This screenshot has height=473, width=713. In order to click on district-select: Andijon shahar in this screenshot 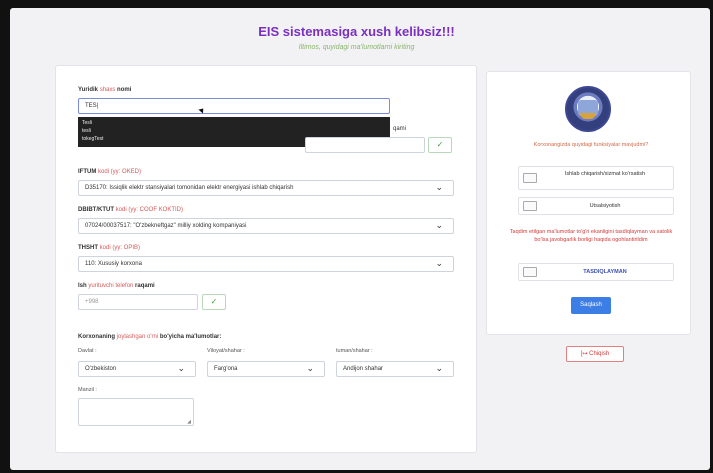, I will do `click(395, 369)`.